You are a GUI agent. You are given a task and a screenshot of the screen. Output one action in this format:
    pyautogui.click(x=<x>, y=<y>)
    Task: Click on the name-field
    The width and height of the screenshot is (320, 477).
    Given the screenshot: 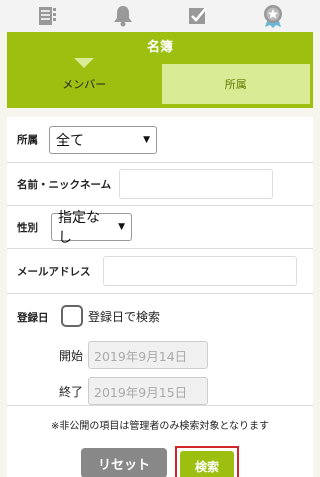 What is the action you would take?
    pyautogui.click(x=196, y=184)
    